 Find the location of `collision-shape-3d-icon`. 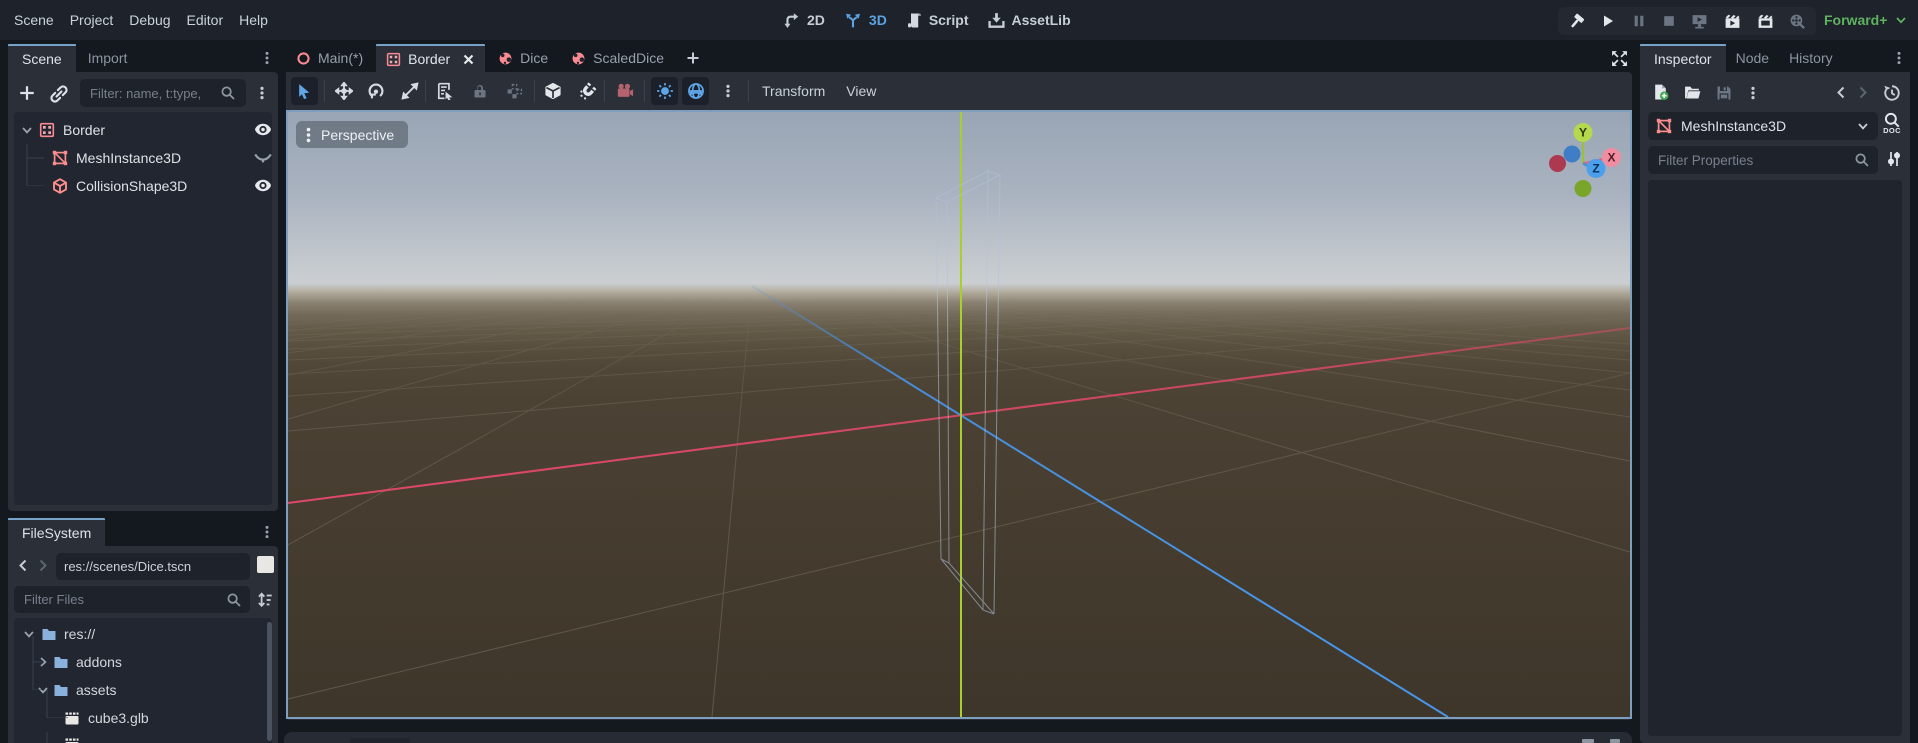

collision-shape-3d-icon is located at coordinates (60, 186).